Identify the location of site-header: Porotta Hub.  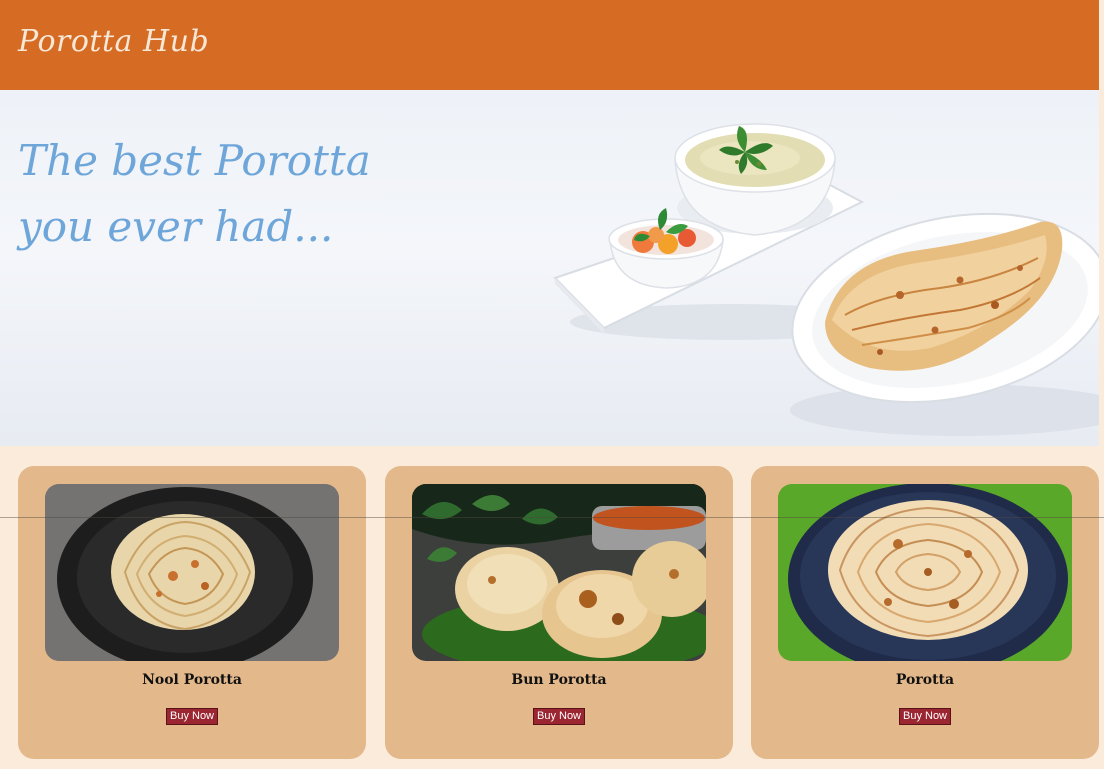
(549, 45).